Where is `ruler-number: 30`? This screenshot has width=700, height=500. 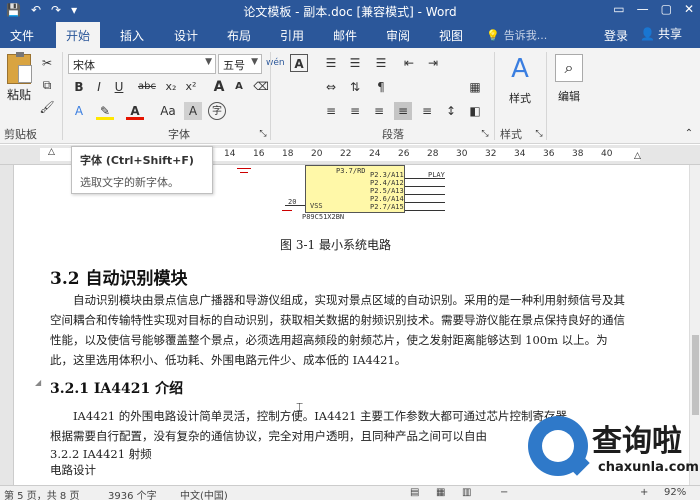 ruler-number: 30 is located at coordinates (462, 154).